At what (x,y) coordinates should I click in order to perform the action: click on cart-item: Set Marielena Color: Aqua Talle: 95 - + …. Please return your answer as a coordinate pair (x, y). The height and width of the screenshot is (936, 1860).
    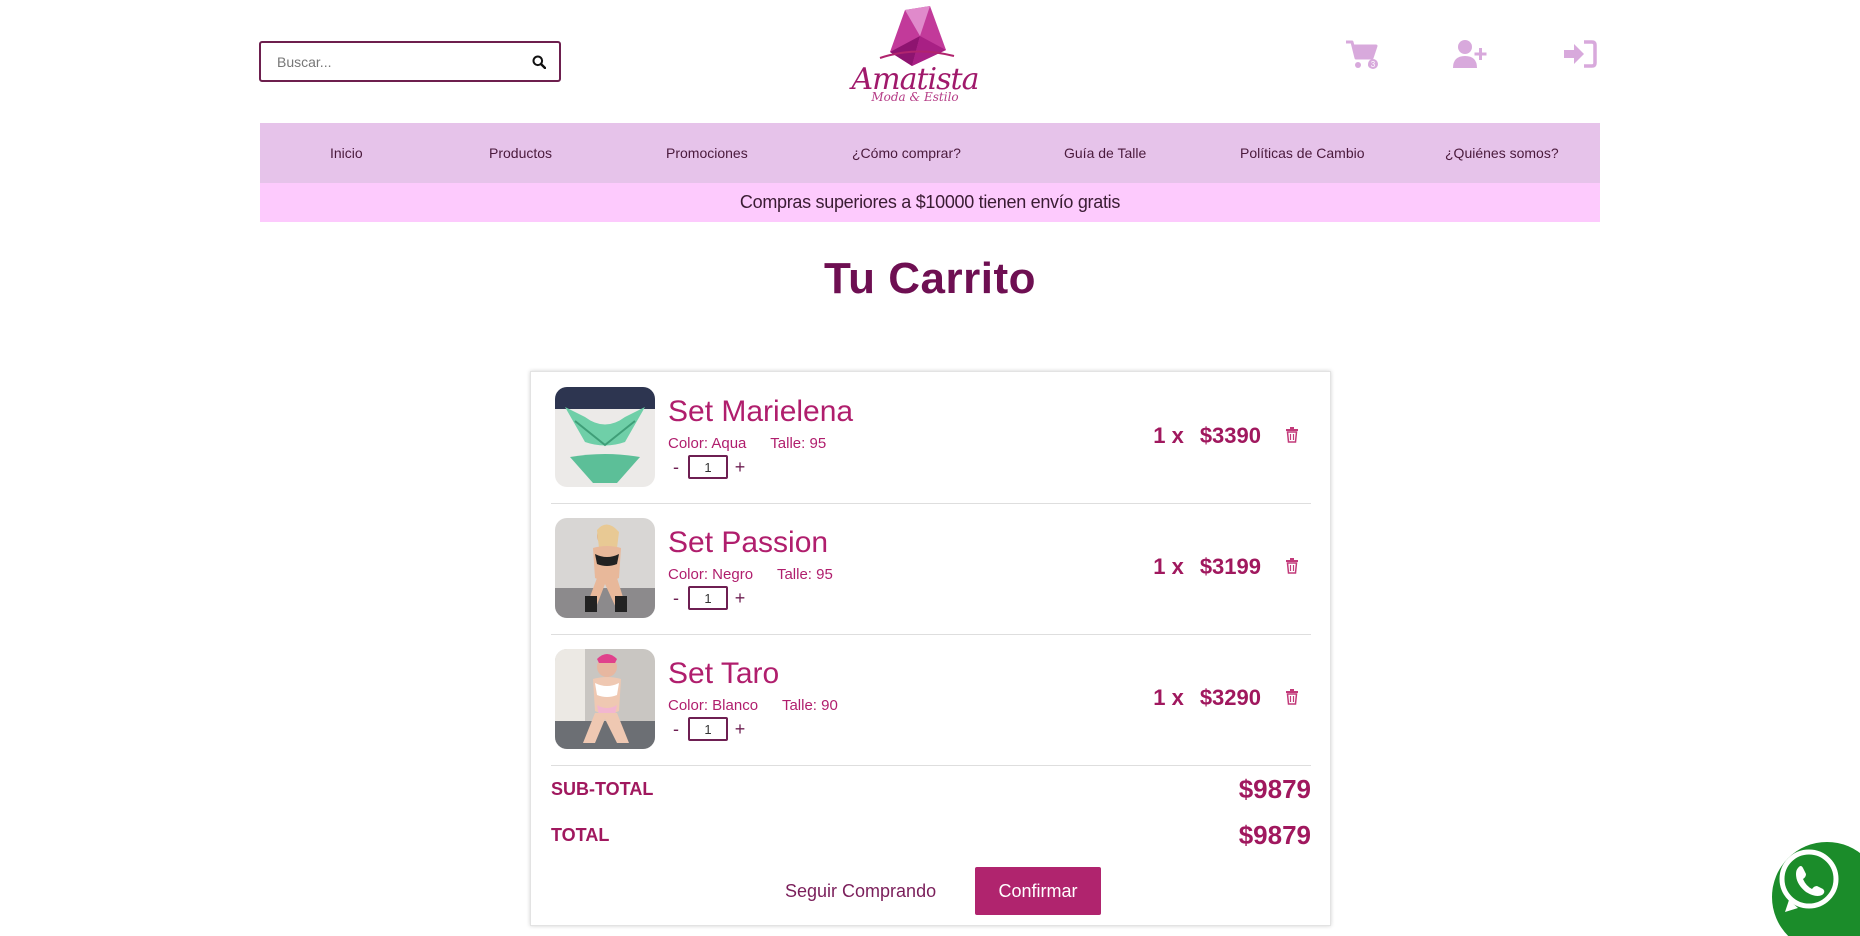
    Looking at the image, I should click on (931, 438).